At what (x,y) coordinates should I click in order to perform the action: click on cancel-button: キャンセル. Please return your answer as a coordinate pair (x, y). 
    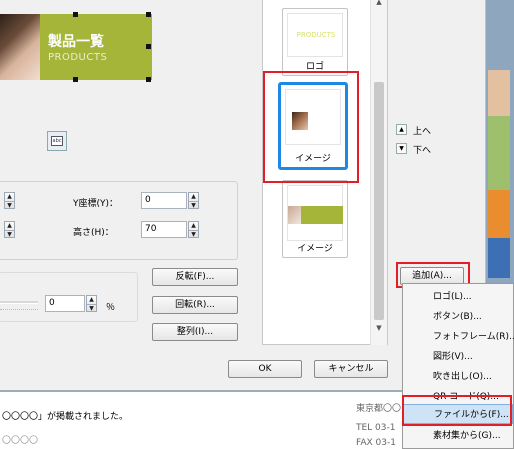
    Looking at the image, I should click on (351, 369).